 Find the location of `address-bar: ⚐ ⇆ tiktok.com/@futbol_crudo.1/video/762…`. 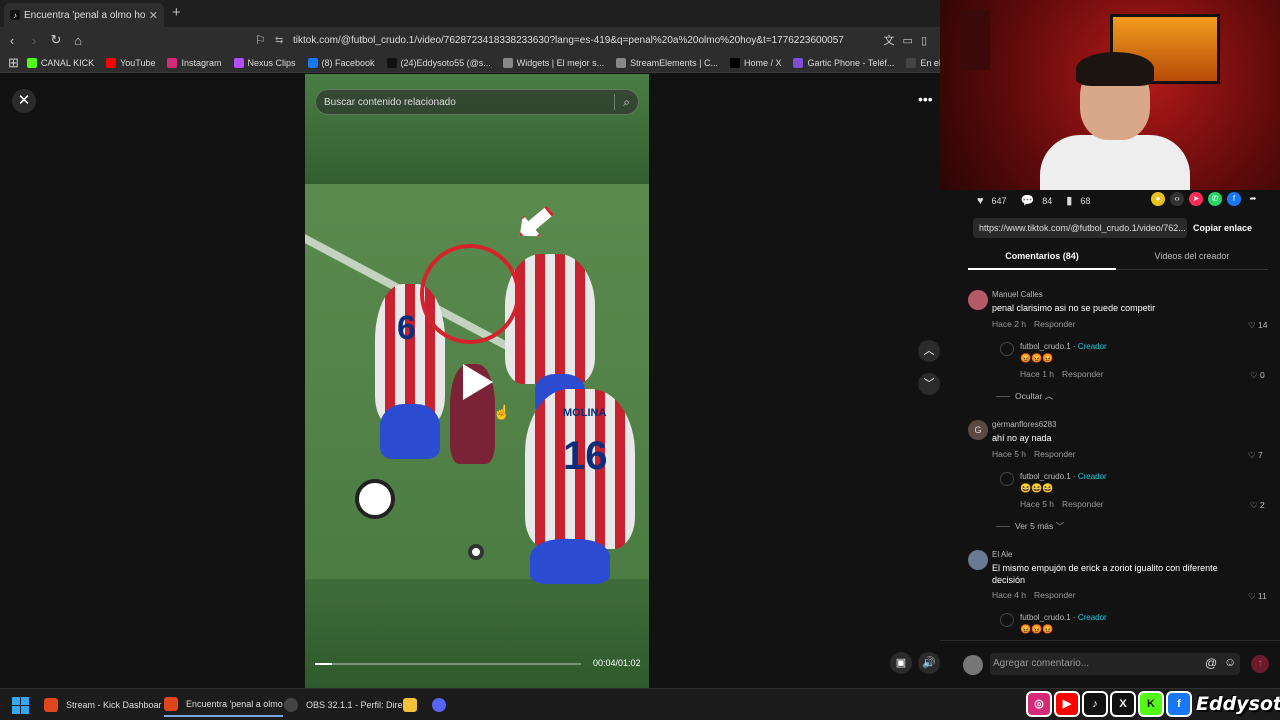

address-bar: ⚐ ⇆ tiktok.com/@futbol_crudo.1/video/762… is located at coordinates (595, 40).